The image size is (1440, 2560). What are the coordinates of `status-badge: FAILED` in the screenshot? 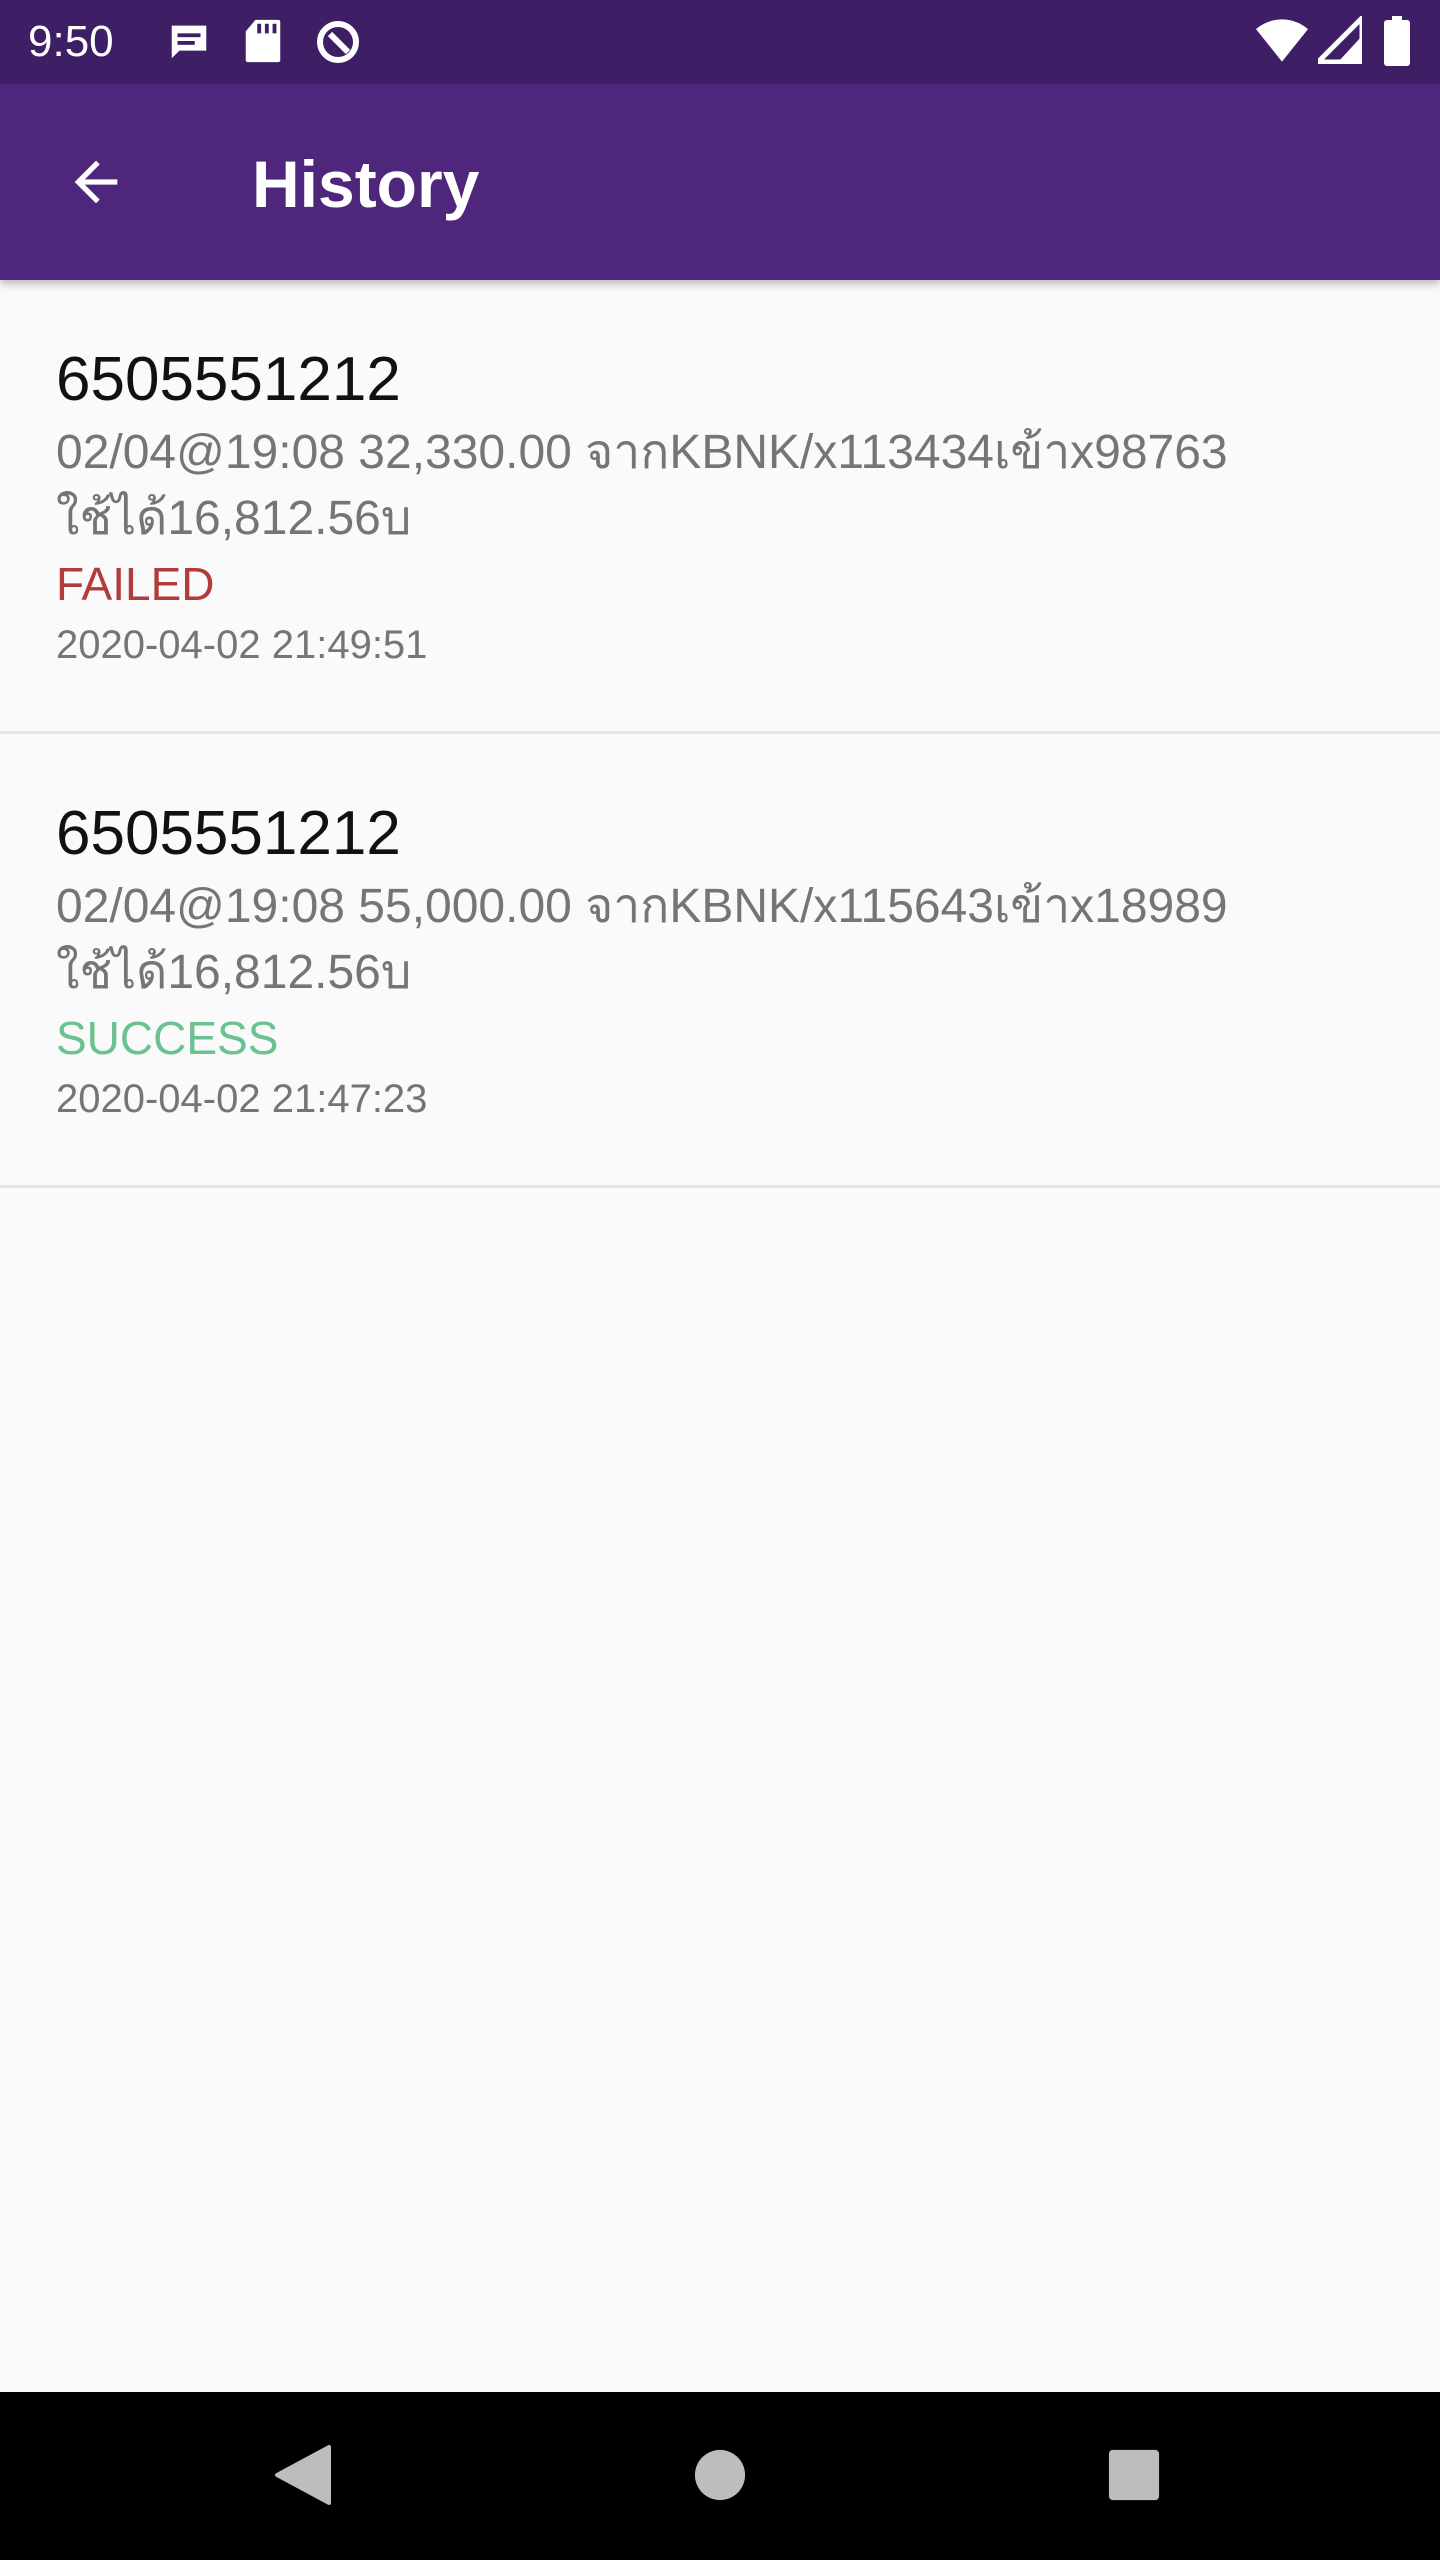 It's located at (135, 584).